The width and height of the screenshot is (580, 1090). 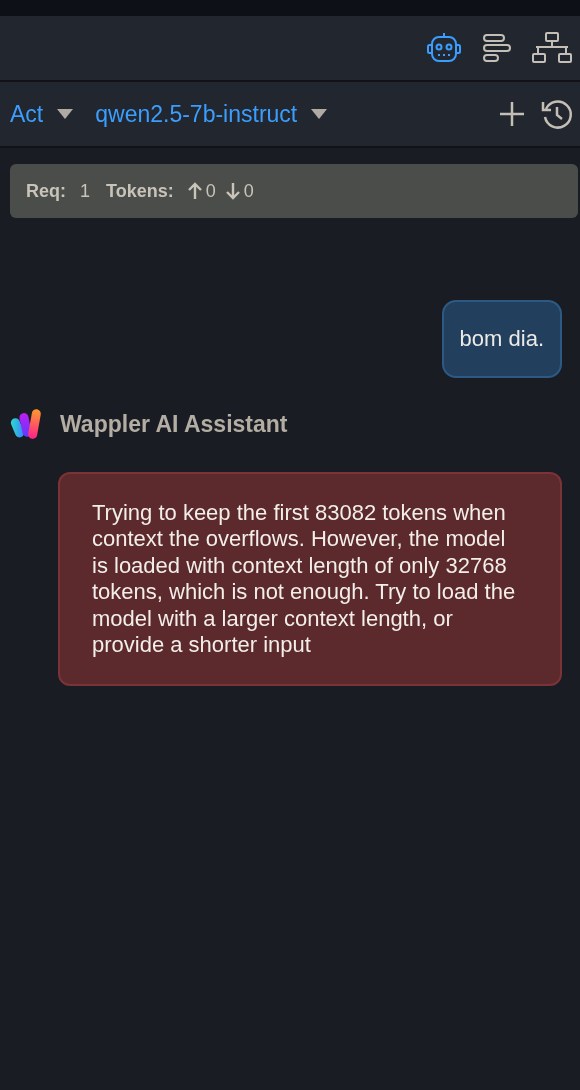 I want to click on sender-name: Wappler AI Assistant, so click(x=174, y=424).